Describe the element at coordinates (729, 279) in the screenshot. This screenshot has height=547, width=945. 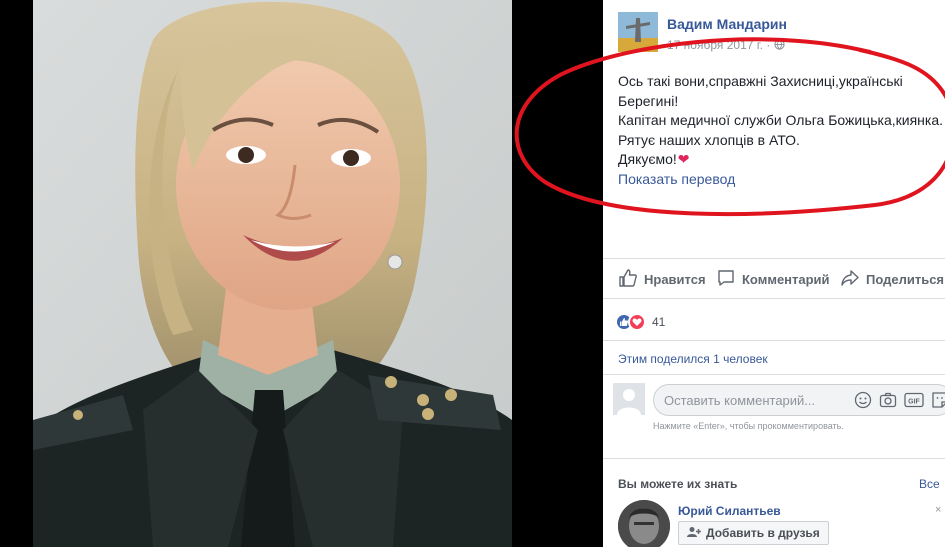
I see `speech-bubble-icon` at that location.